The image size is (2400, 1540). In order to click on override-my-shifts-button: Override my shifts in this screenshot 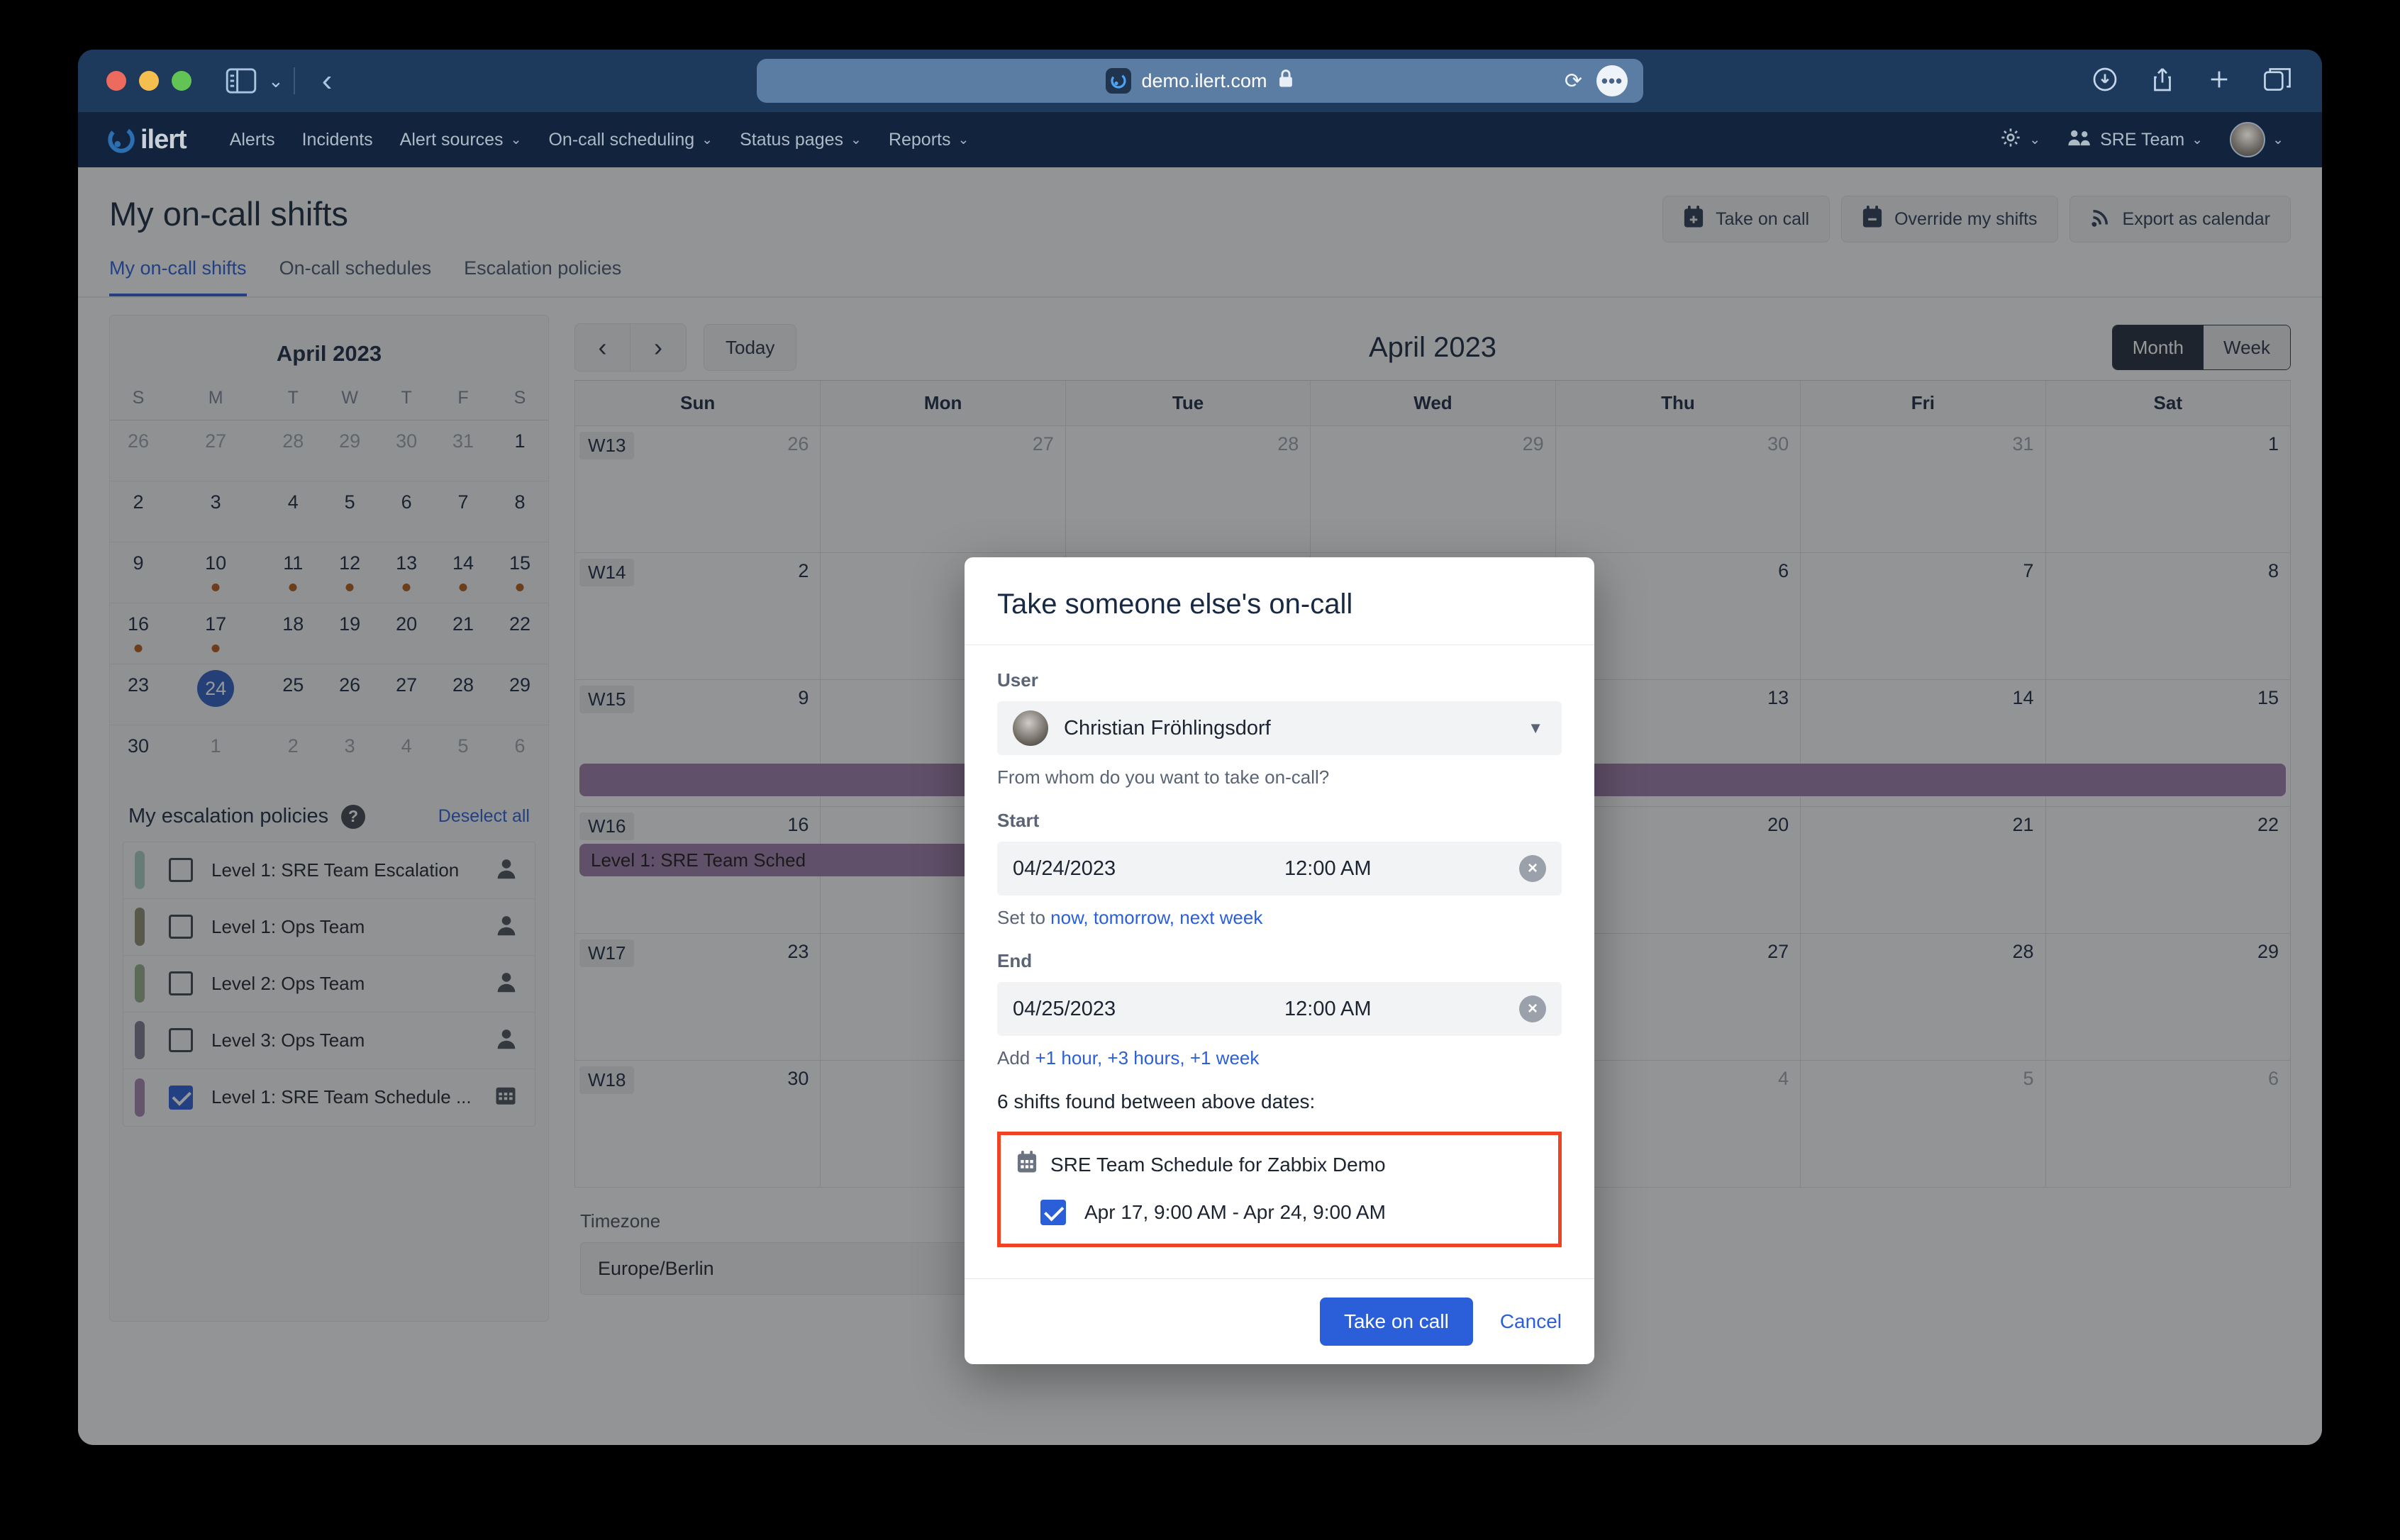, I will do `click(1949, 219)`.